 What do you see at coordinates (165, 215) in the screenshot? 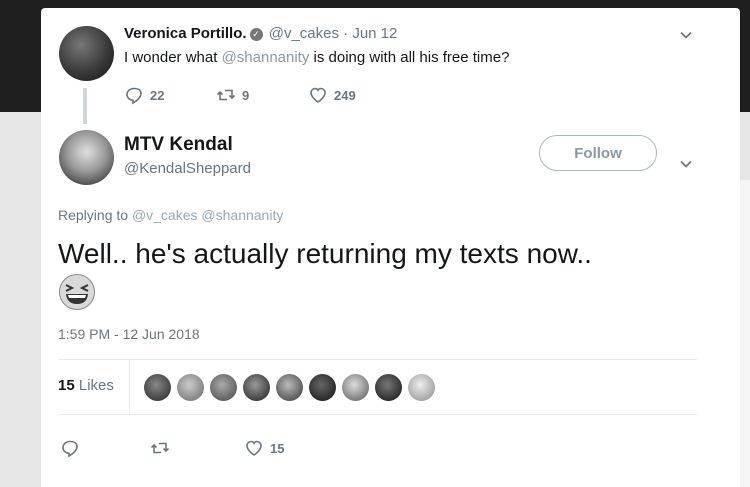
I see `replying-mention: @v_cakes` at bounding box center [165, 215].